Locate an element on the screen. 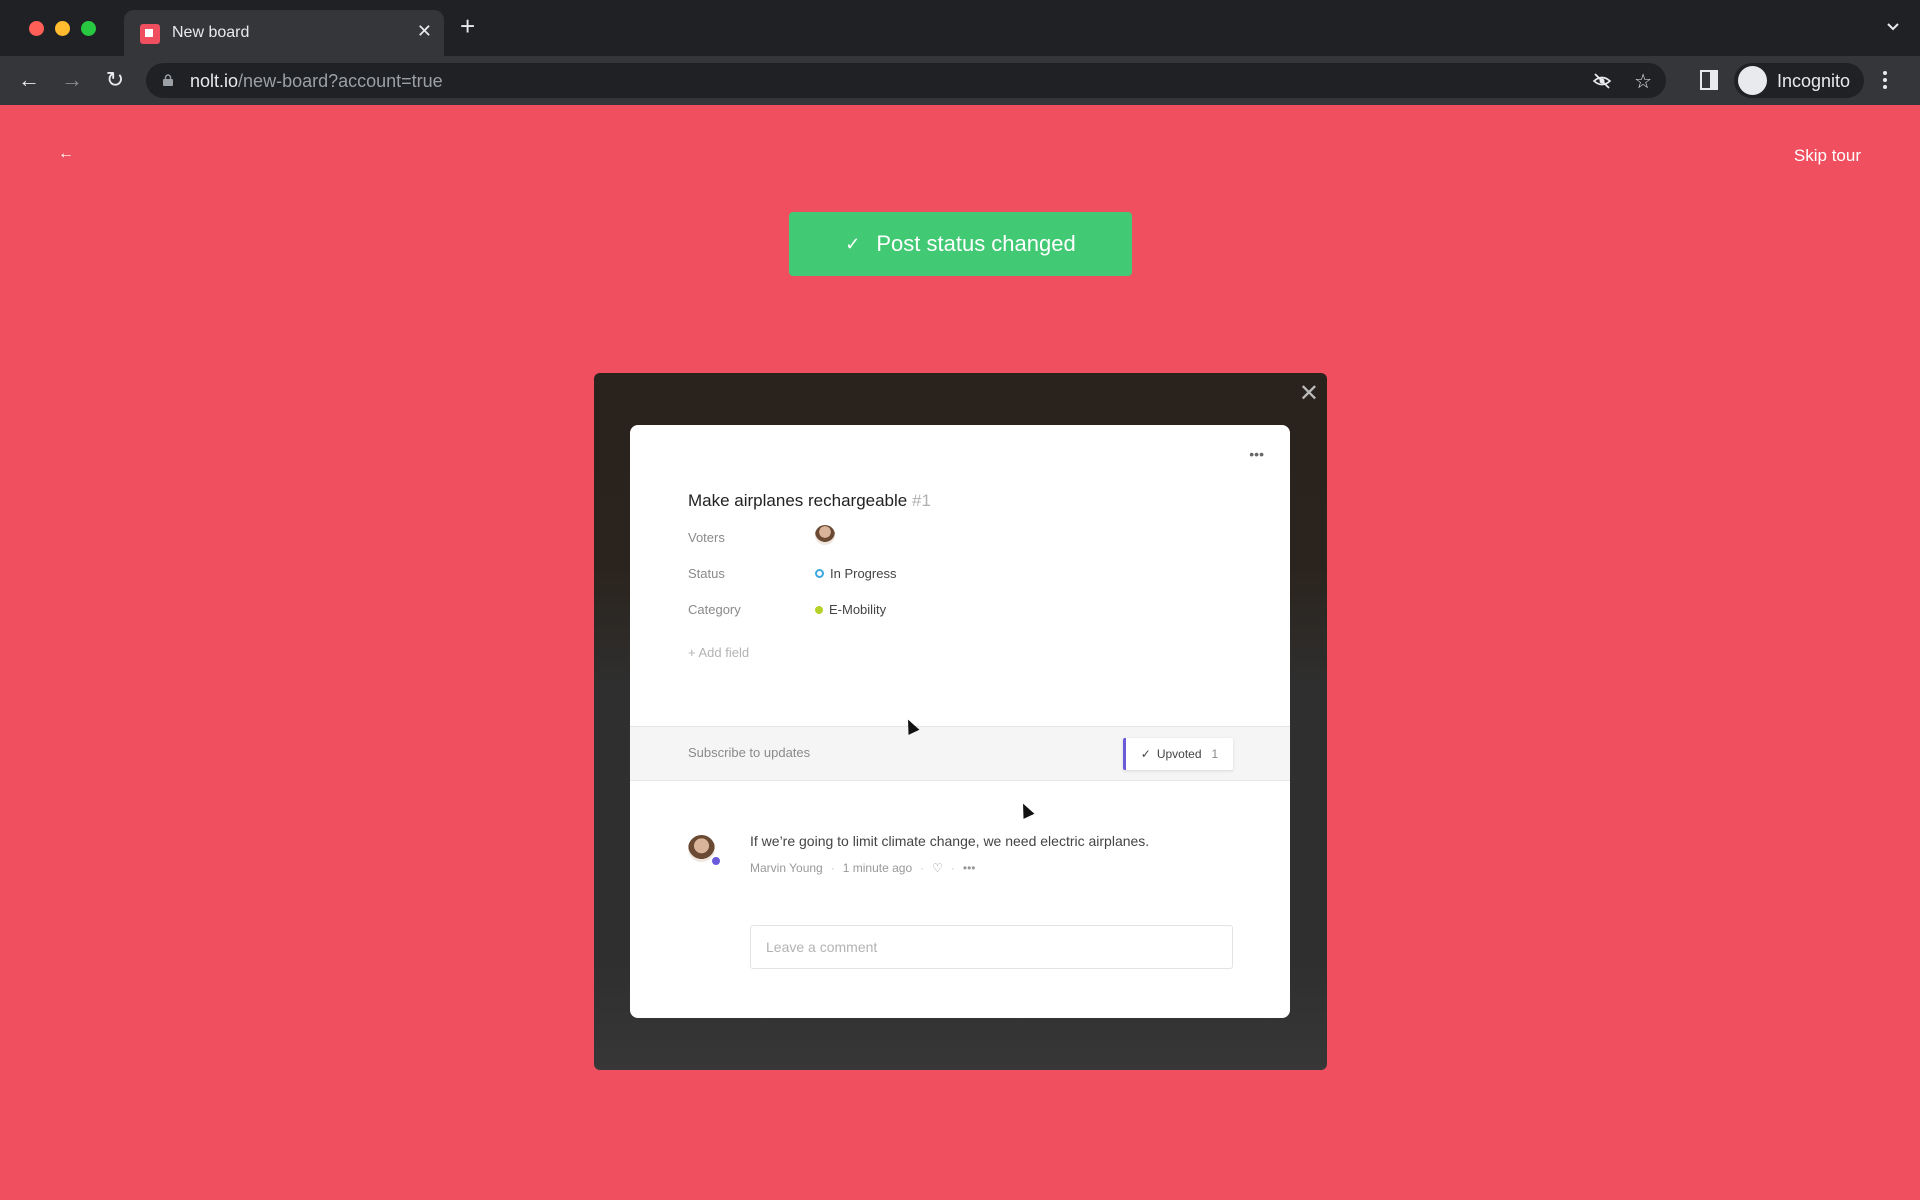 This screenshot has width=1920, height=1200. status-dot-icon is located at coordinates (819, 573).